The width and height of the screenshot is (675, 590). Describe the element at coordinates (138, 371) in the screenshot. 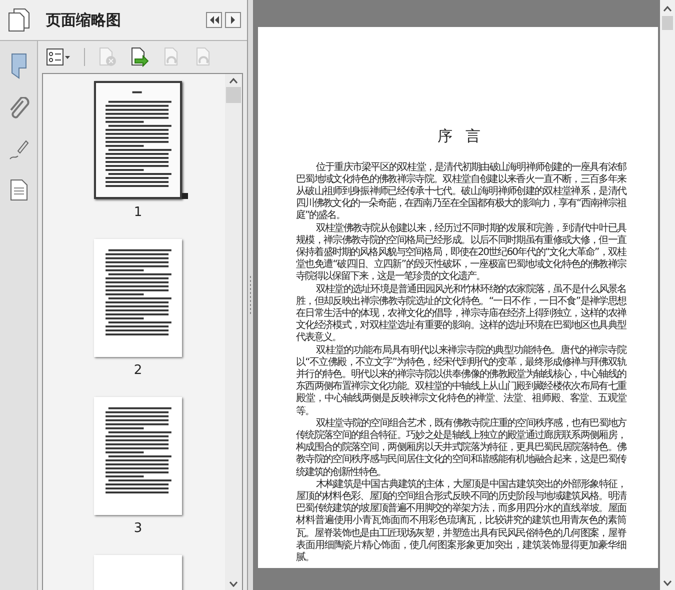

I see `page-number: 2` at that location.